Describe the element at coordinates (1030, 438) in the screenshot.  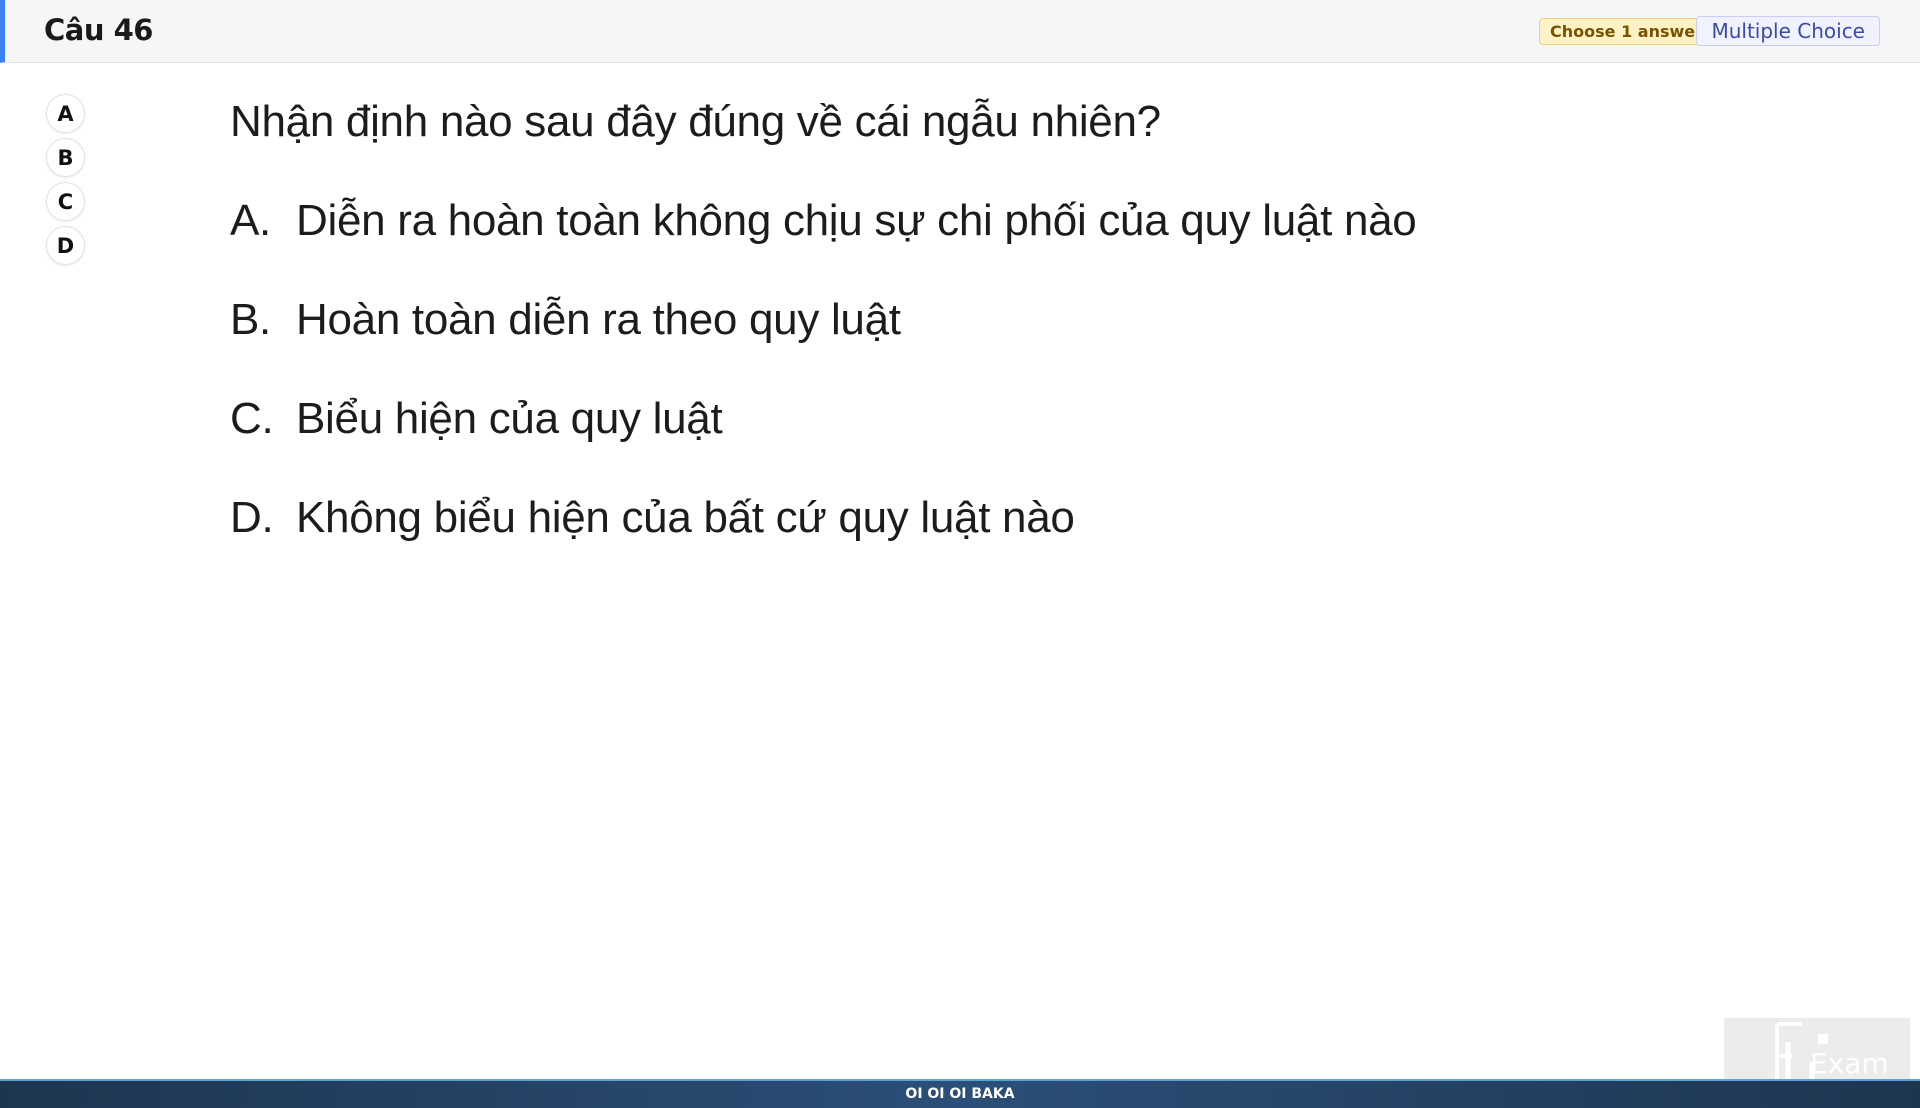
I see `option-c: C. Biểu hiện của quy luật` at that location.